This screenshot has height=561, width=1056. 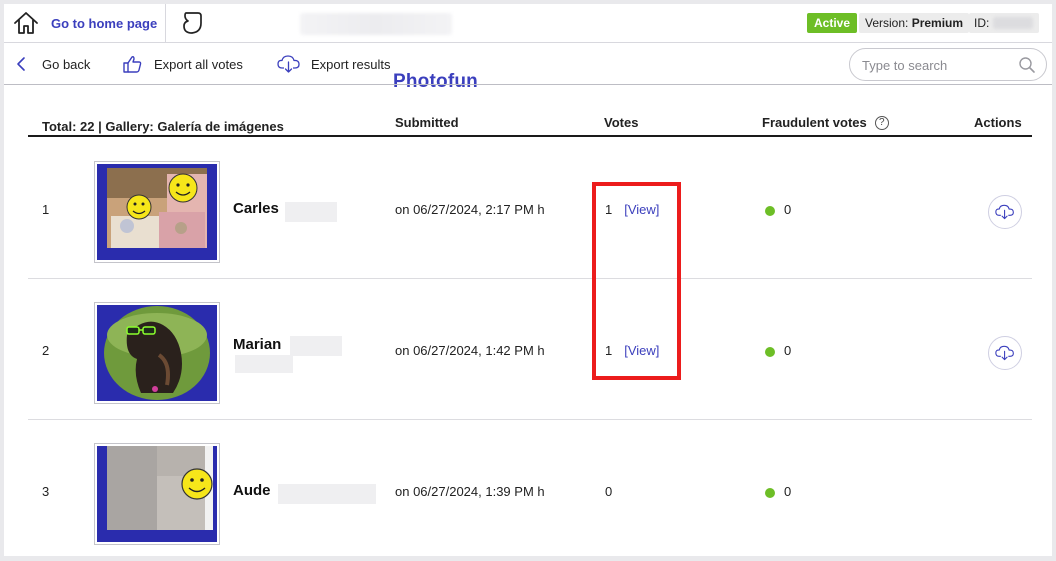 I want to click on participant-name: Aude, so click(x=252, y=490).